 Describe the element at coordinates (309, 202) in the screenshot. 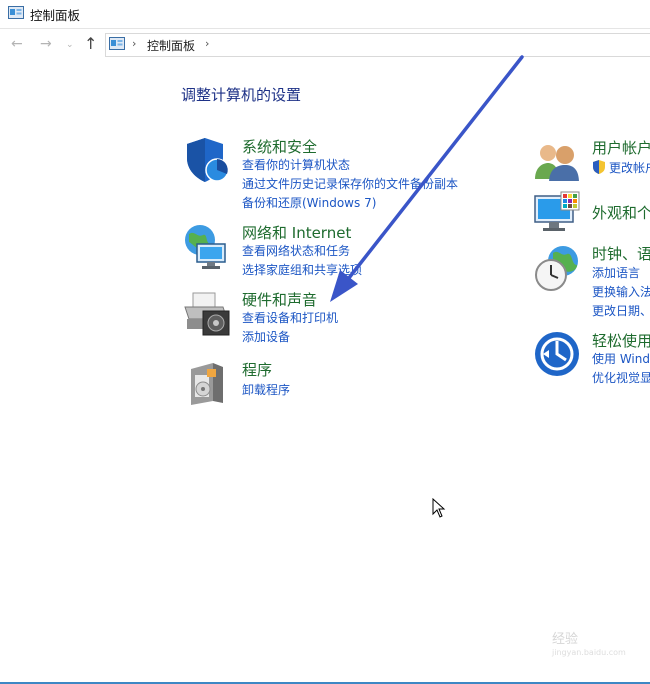

I see `category-link: 备份和还原(Windows 7)` at that location.